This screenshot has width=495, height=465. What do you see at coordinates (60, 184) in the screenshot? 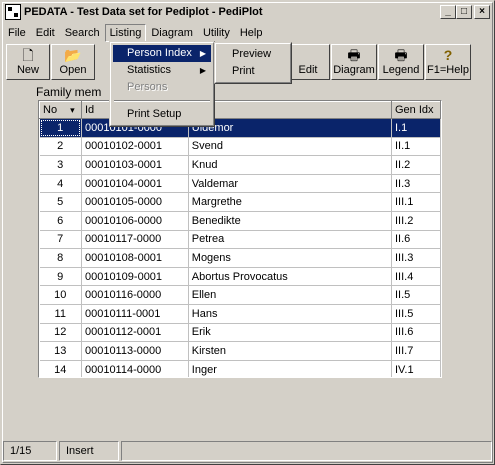
I see `cell-no: 4` at bounding box center [60, 184].